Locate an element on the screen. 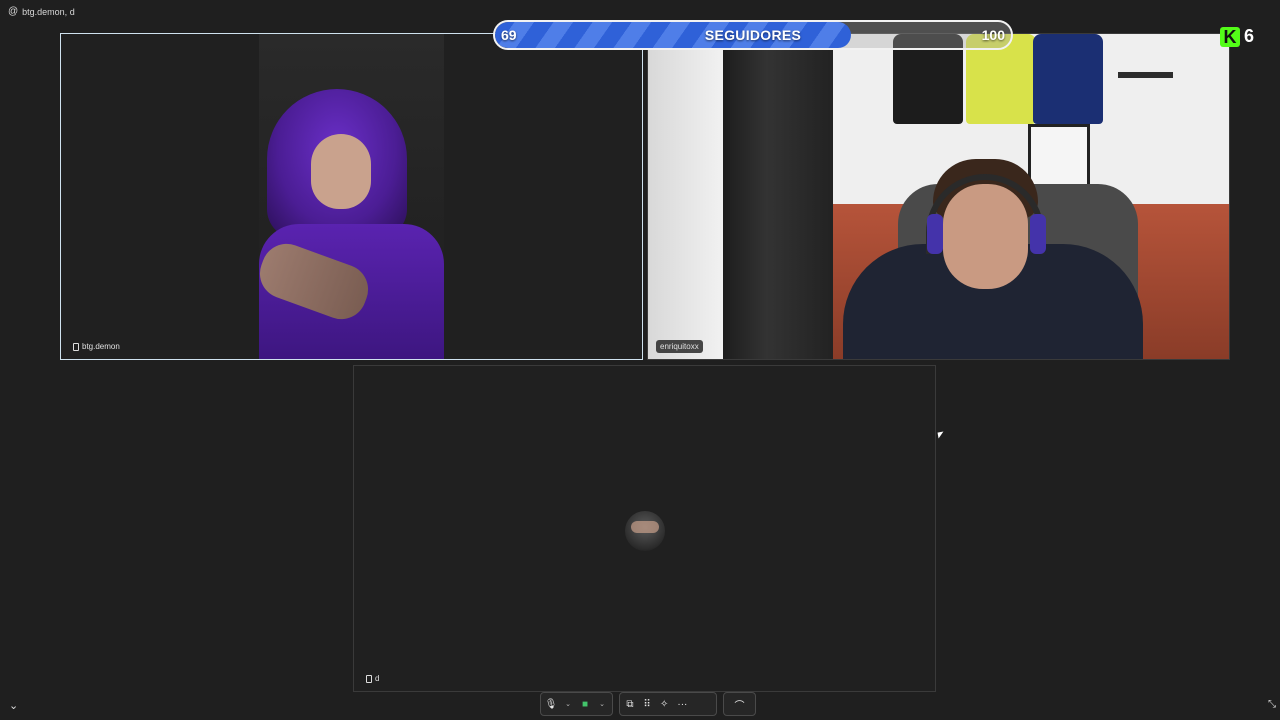 Image resolution: width=1280 pixels, height=720 pixels. camera-icon: ■ is located at coordinates (585, 704).